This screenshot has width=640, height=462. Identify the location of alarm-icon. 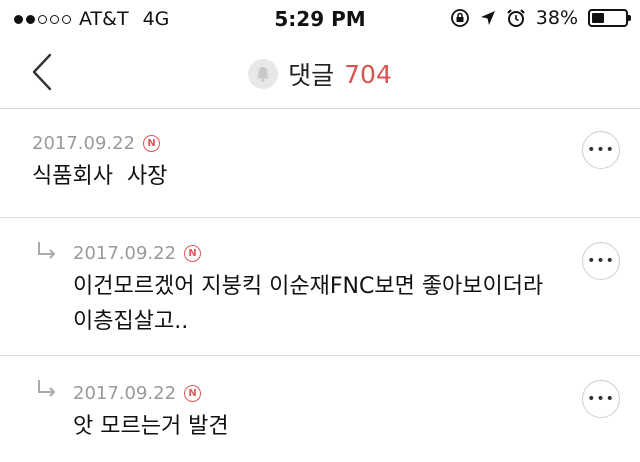
(516, 18).